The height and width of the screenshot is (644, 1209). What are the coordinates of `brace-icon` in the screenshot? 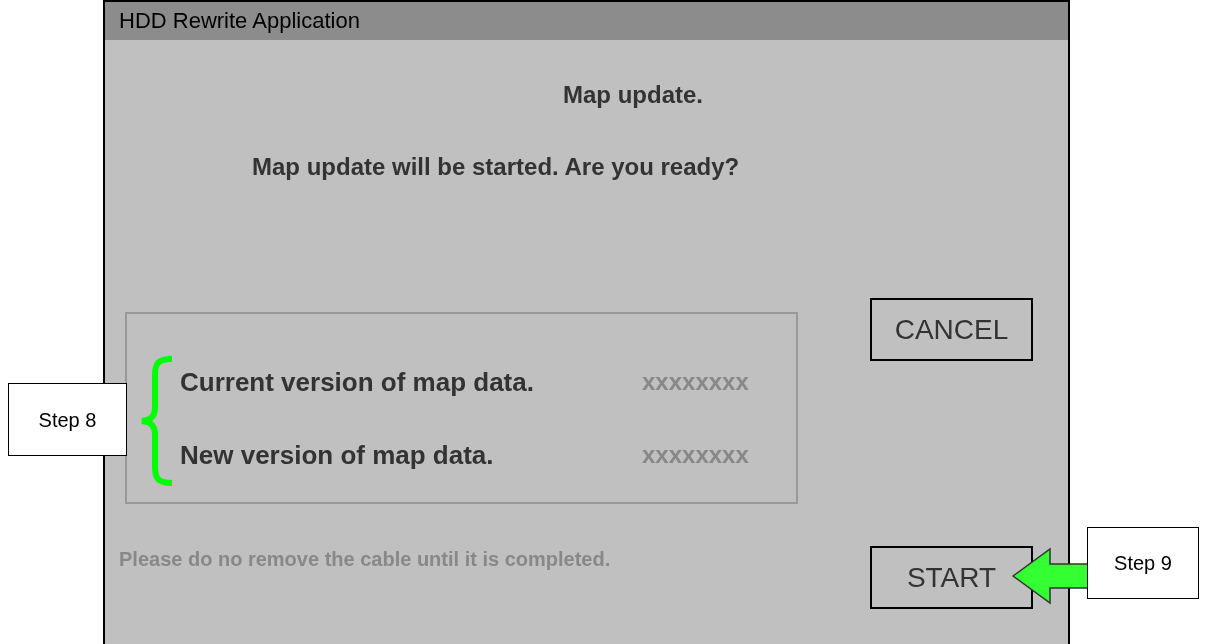 It's located at (157, 421).